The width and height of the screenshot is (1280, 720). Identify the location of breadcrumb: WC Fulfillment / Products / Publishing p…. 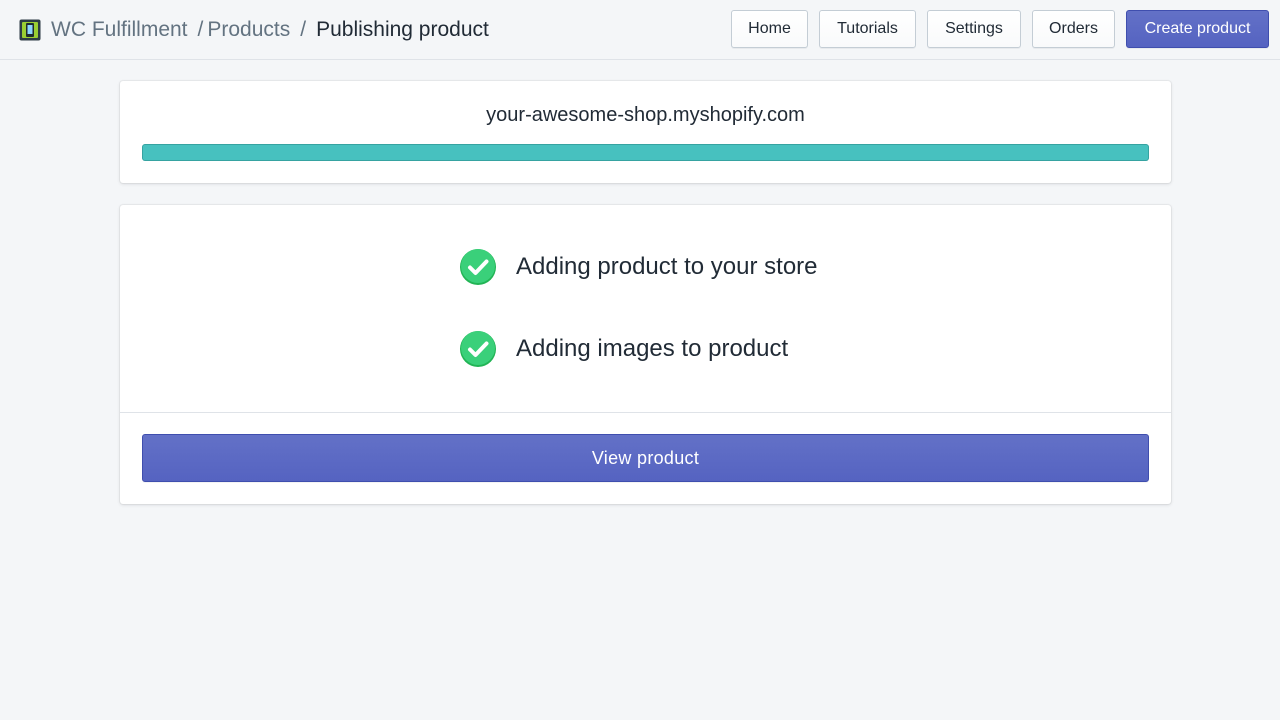
(254, 30).